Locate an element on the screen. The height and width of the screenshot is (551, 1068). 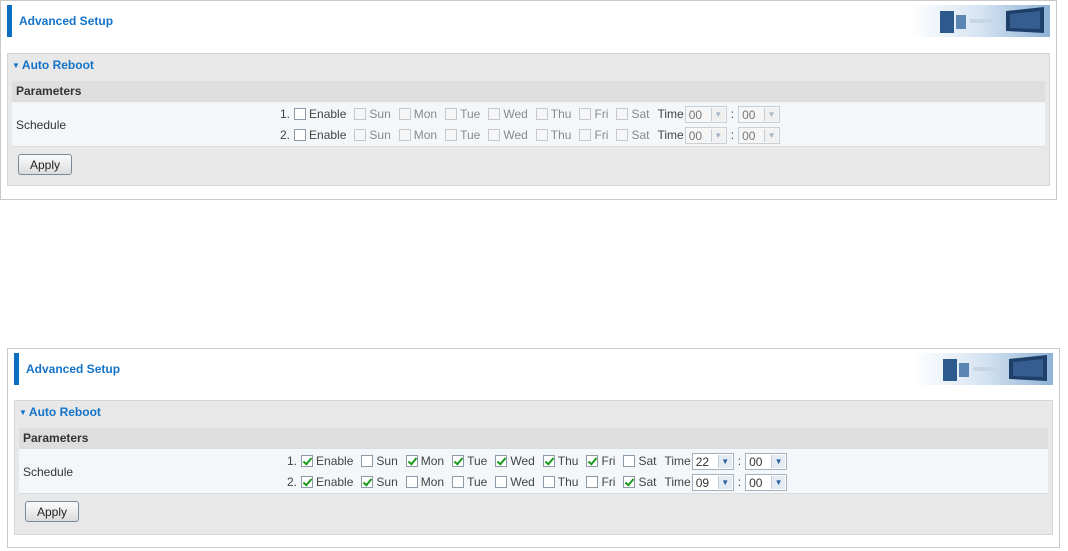
section-title-text: Auto Reboot is located at coordinates (57, 65).